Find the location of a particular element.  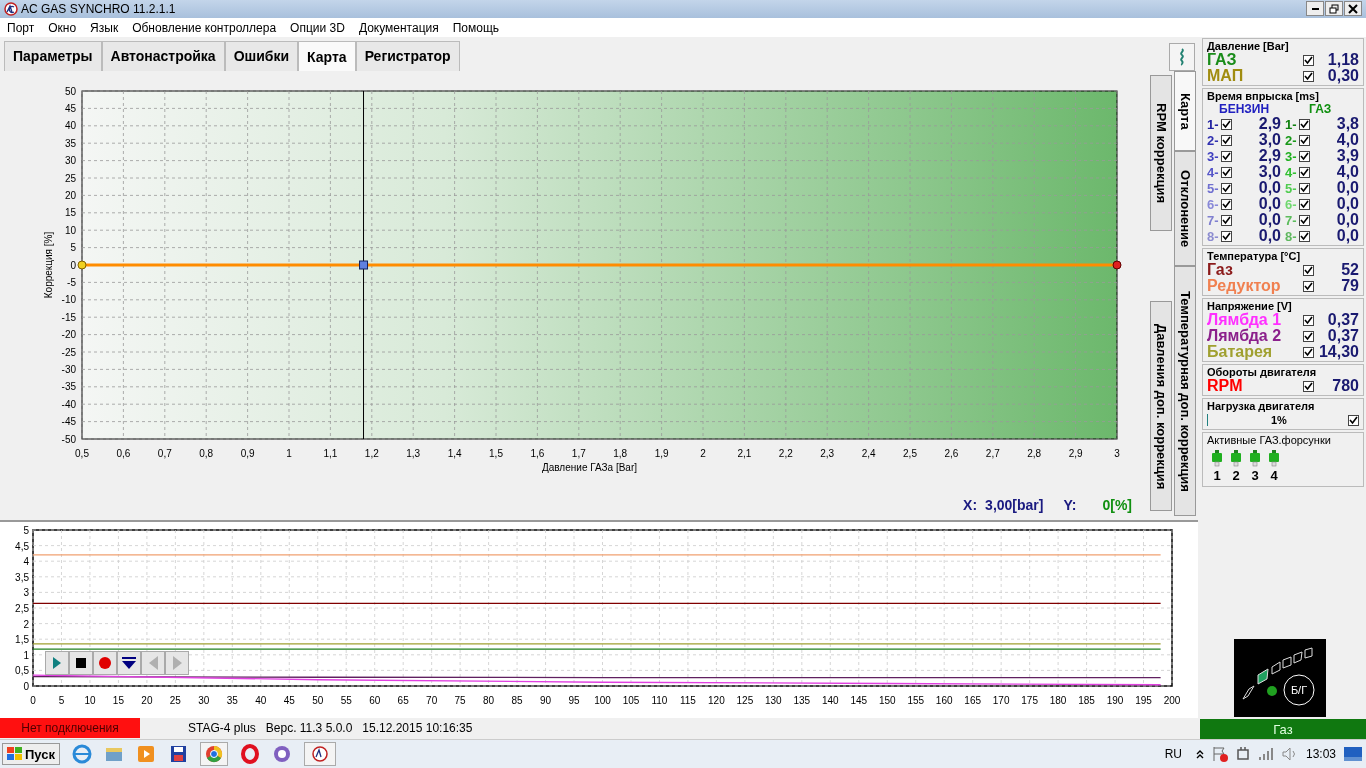

sensor-label: Редуктор is located at coordinates (1244, 286).